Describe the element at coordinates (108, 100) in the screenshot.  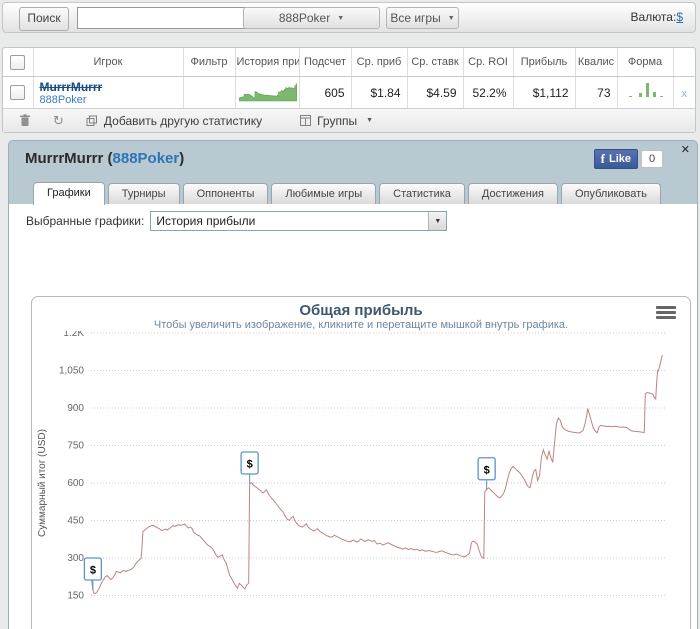
I see `player-site: 888Poker` at that location.